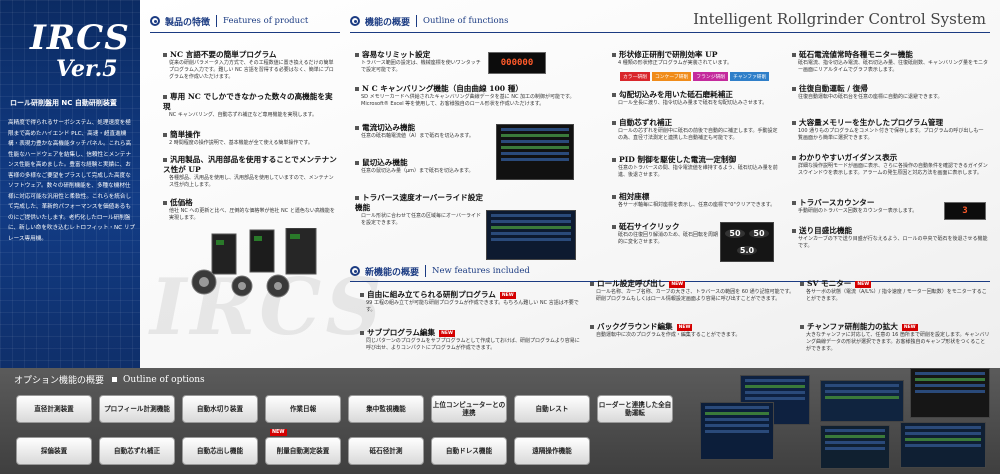 The height and width of the screenshot is (474, 1000). Describe the element at coordinates (552, 409) in the screenshot. I see `option-auto-rest: 自動レスト` at that location.